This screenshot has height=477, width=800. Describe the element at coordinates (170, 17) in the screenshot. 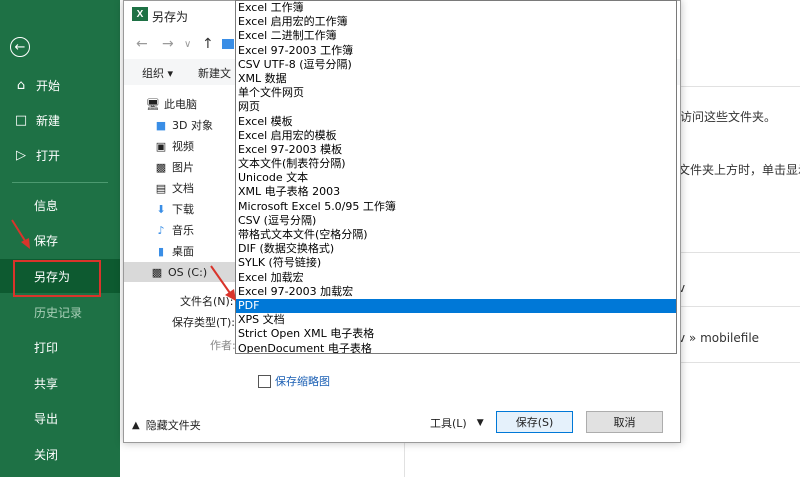

I see `dialog-title: 另存为` at that location.